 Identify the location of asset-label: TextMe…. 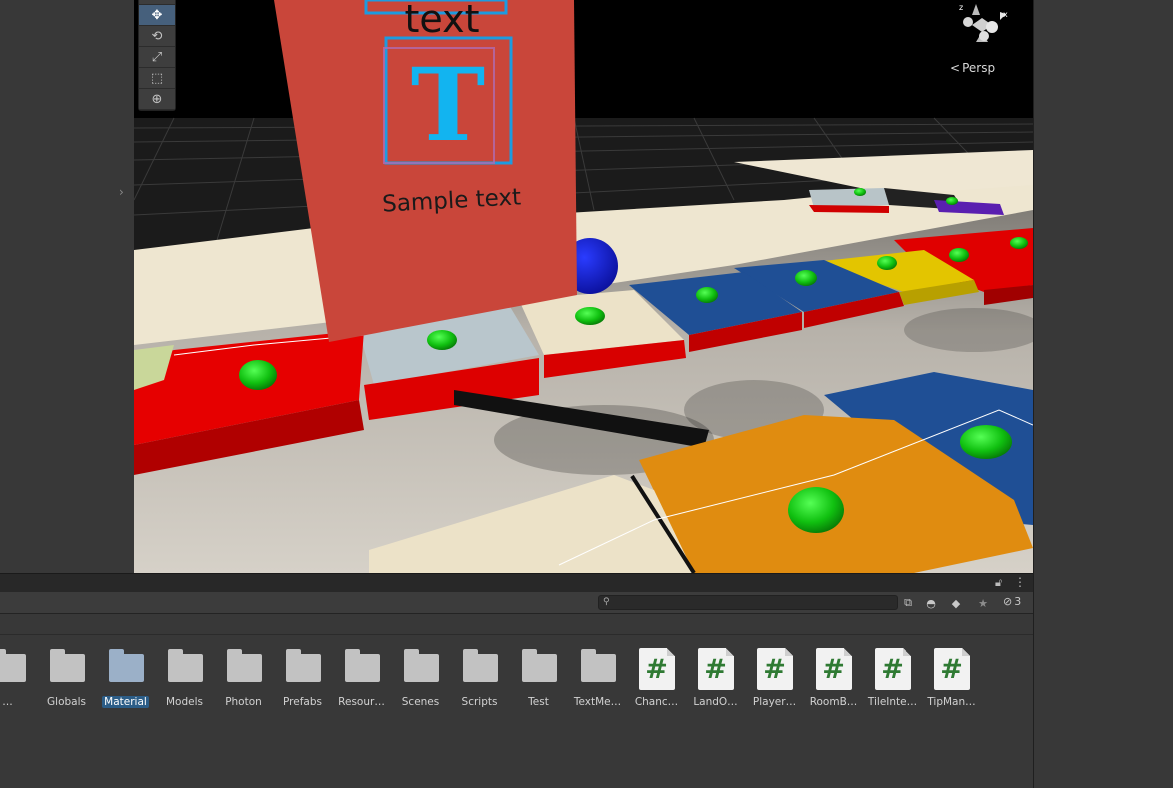
(597, 702).